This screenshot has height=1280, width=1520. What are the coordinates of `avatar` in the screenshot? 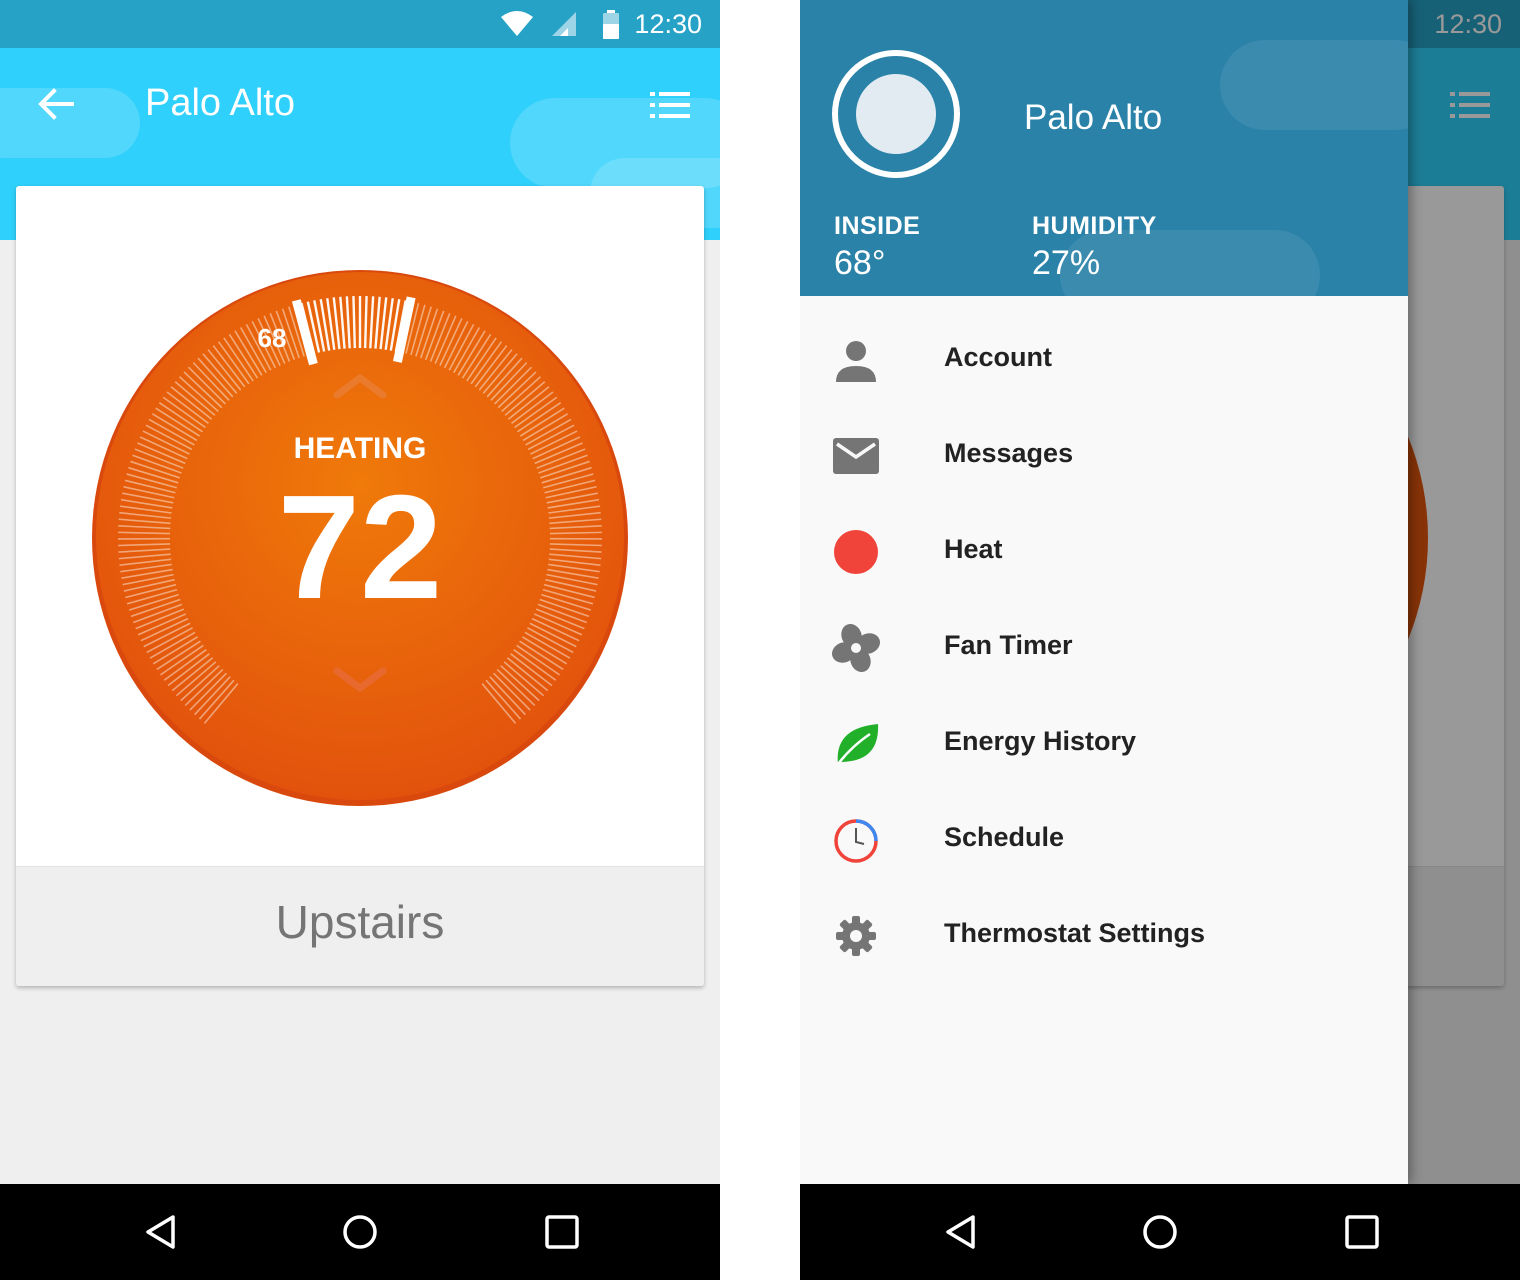 It's located at (896, 114).